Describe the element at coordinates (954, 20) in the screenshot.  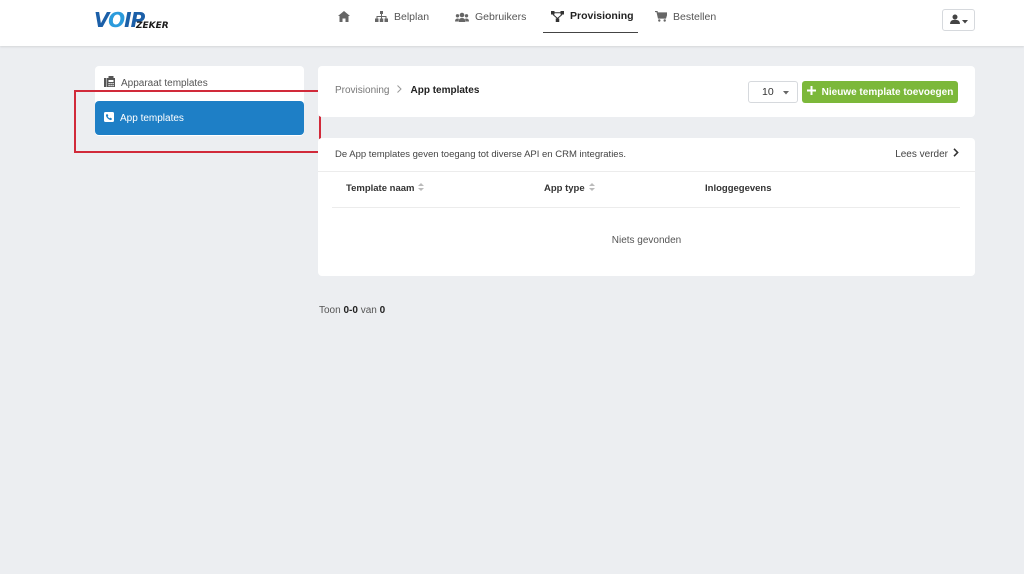
I see `user-icon` at that location.